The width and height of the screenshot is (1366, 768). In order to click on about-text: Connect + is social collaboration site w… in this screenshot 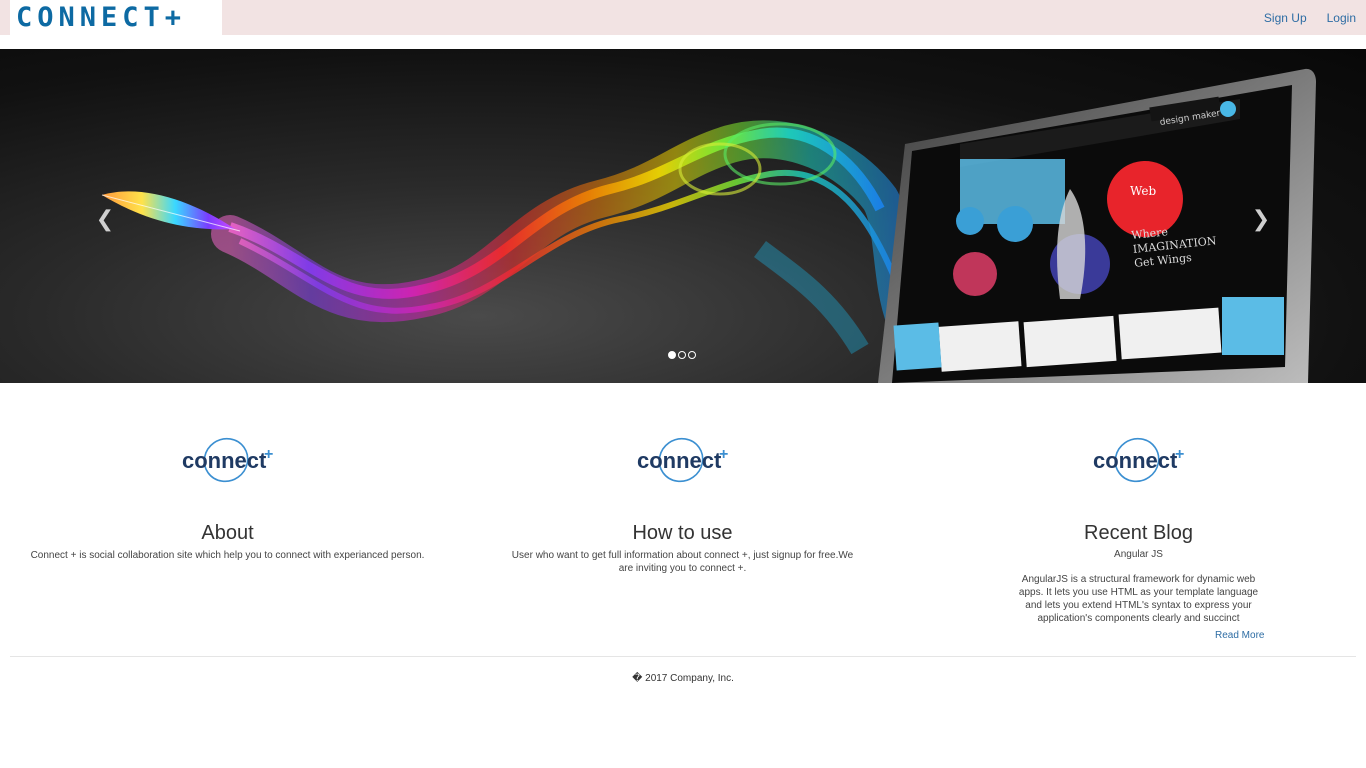, I will do `click(227, 555)`.